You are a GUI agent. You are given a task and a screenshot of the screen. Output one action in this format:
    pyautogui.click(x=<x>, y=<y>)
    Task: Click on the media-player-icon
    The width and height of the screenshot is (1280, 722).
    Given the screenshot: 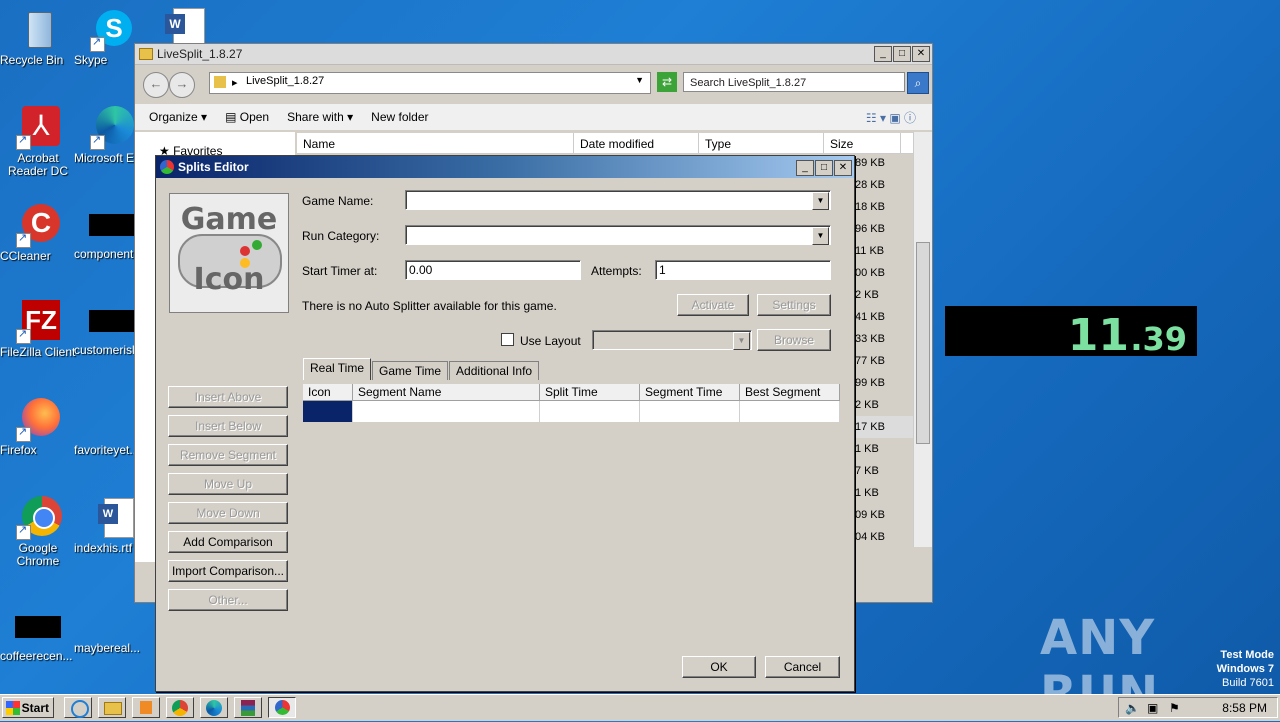 What is the action you would take?
    pyautogui.click(x=146, y=707)
    